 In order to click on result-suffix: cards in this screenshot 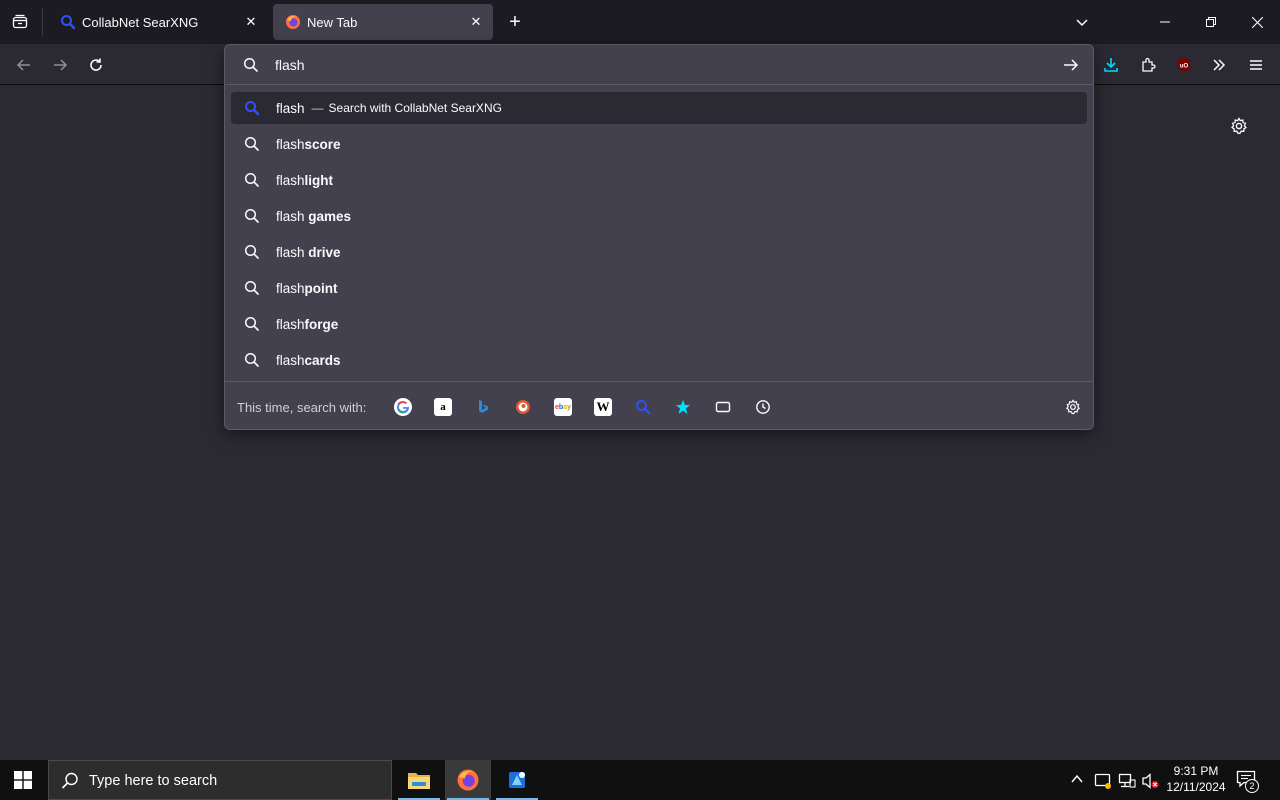, I will do `click(322, 360)`.